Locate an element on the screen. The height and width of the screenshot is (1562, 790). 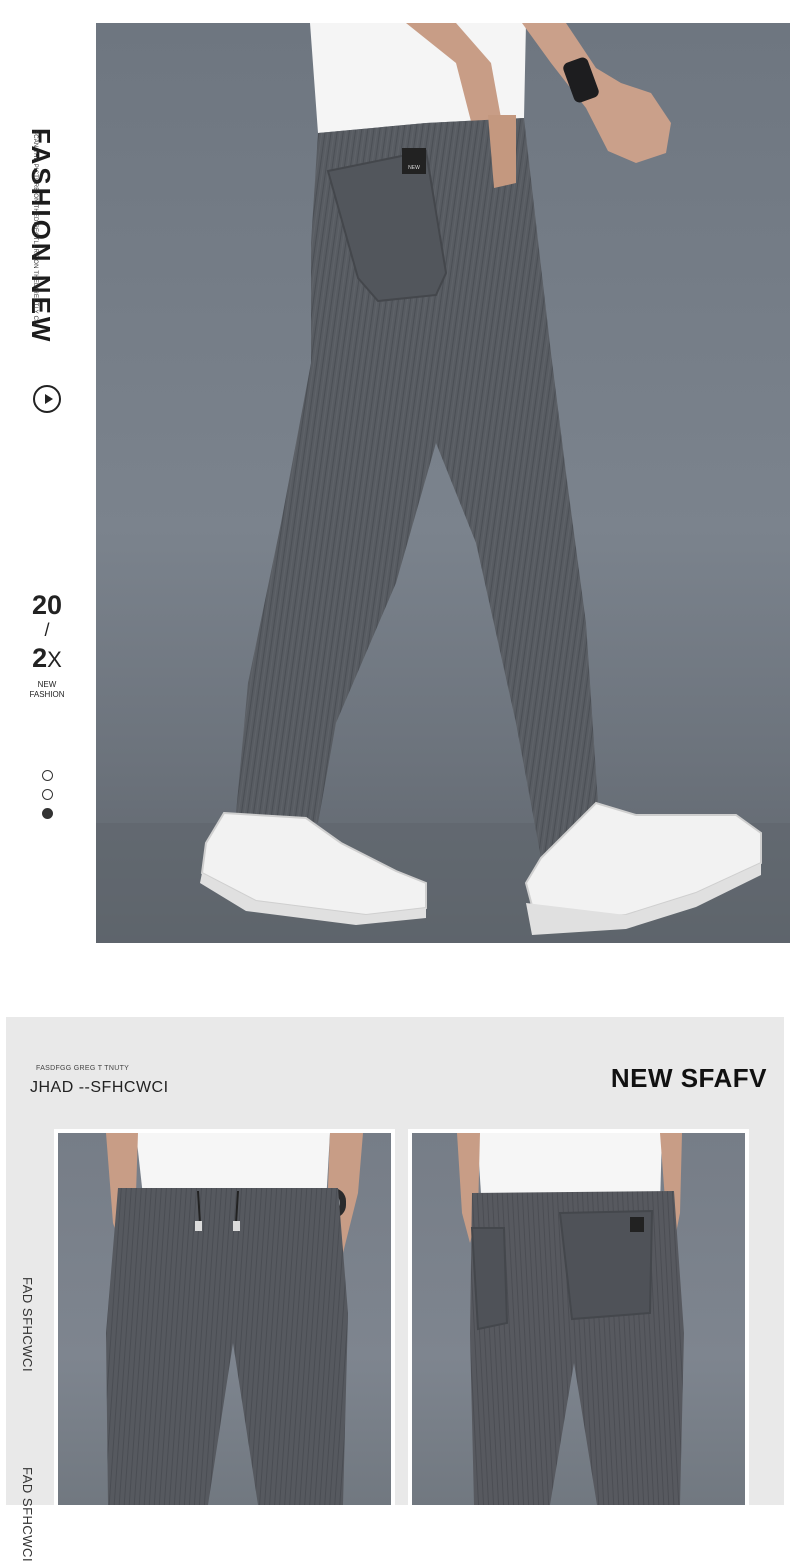
side-label-2: FAD SFHCWCI is located at coordinates (27, 1514).